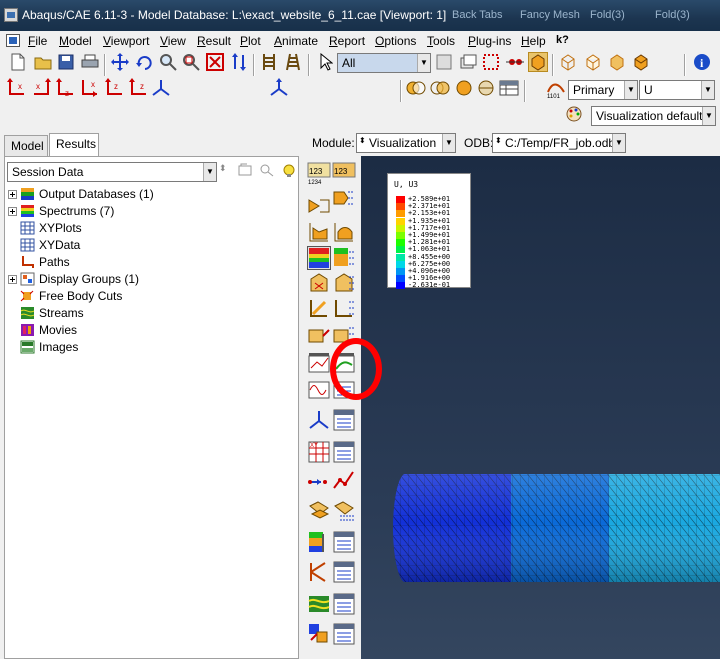 This screenshot has height=659, width=720. What do you see at coordinates (416, 88) in the screenshot?
I see `overlay-plot-icon` at bounding box center [416, 88].